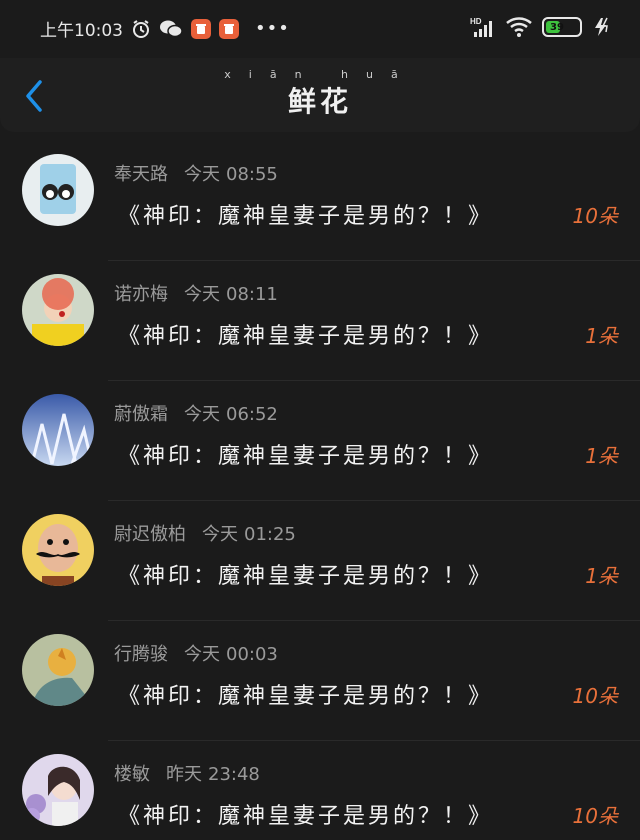 This screenshot has width=640, height=840. What do you see at coordinates (476, 21) in the screenshot?
I see `svg-text: HD` at bounding box center [476, 21].